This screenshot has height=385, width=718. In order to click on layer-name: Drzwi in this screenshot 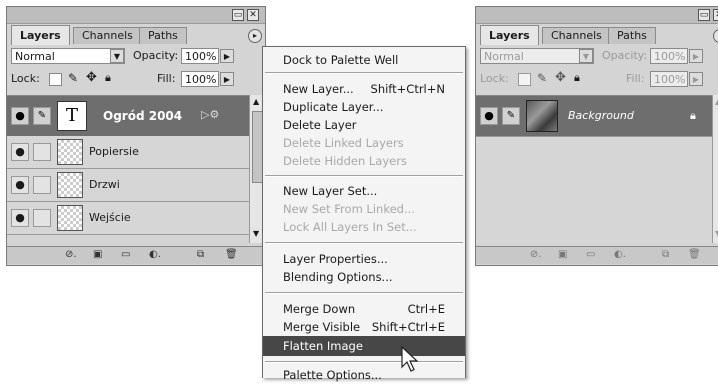, I will do `click(104, 185)`.